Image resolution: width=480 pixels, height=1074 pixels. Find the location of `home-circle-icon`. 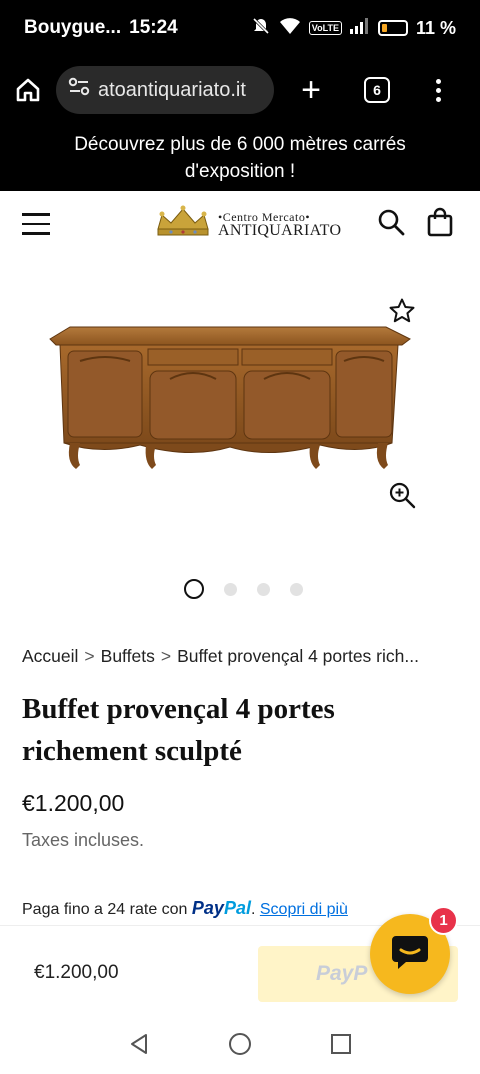

home-circle-icon is located at coordinates (240, 1046).